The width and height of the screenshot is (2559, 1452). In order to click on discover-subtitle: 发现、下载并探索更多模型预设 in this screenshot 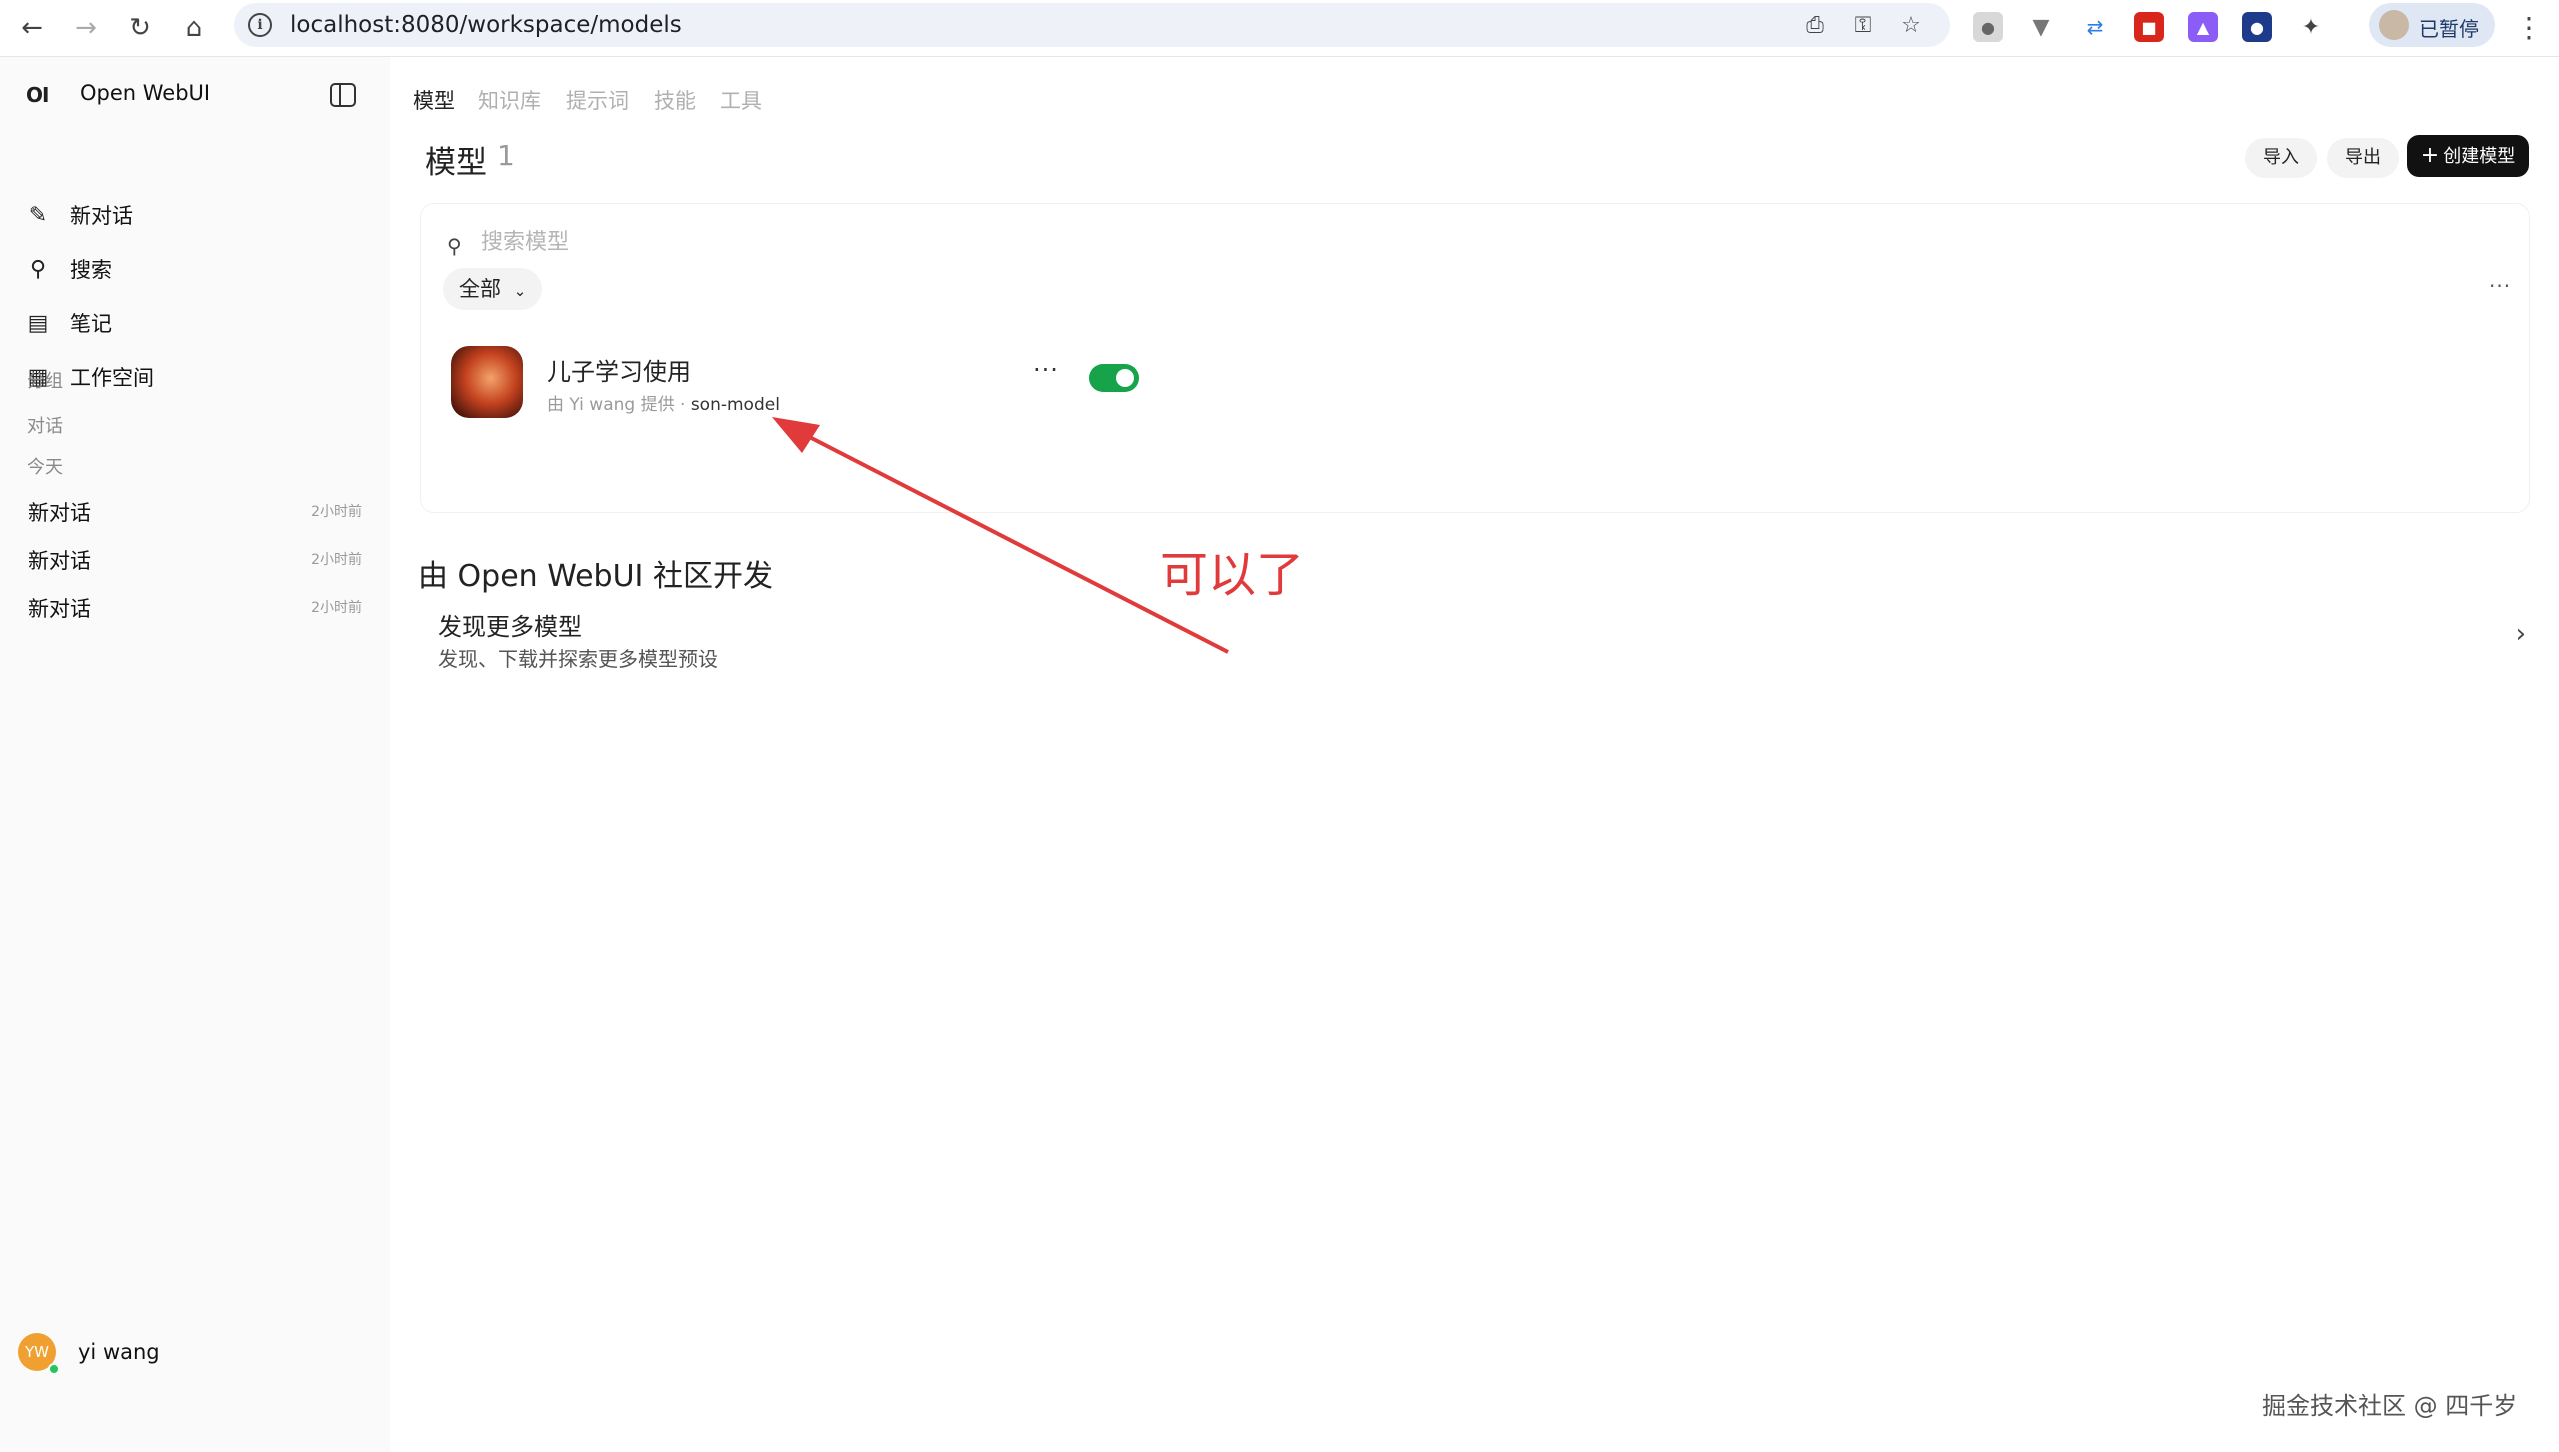, I will do `click(578, 659)`.